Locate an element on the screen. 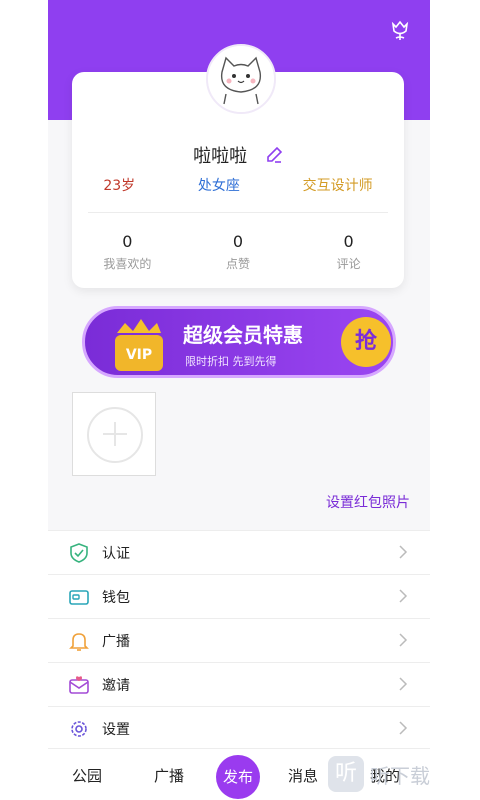  tab-park: 公园 is located at coordinates (87, 775).